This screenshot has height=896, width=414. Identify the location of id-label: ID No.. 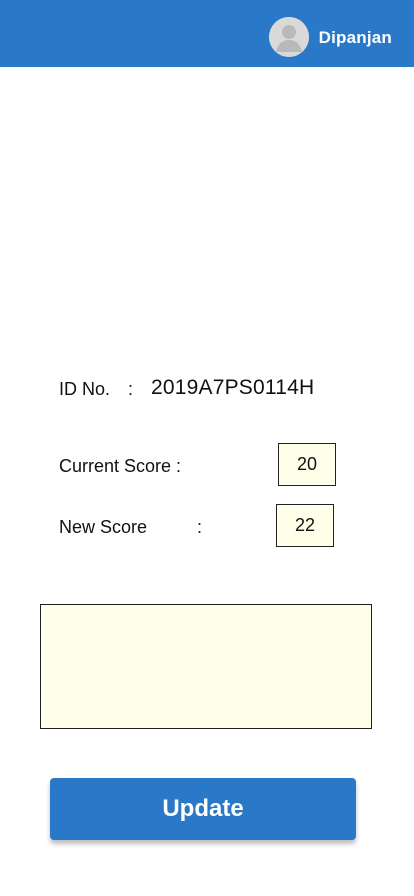
(85, 389).